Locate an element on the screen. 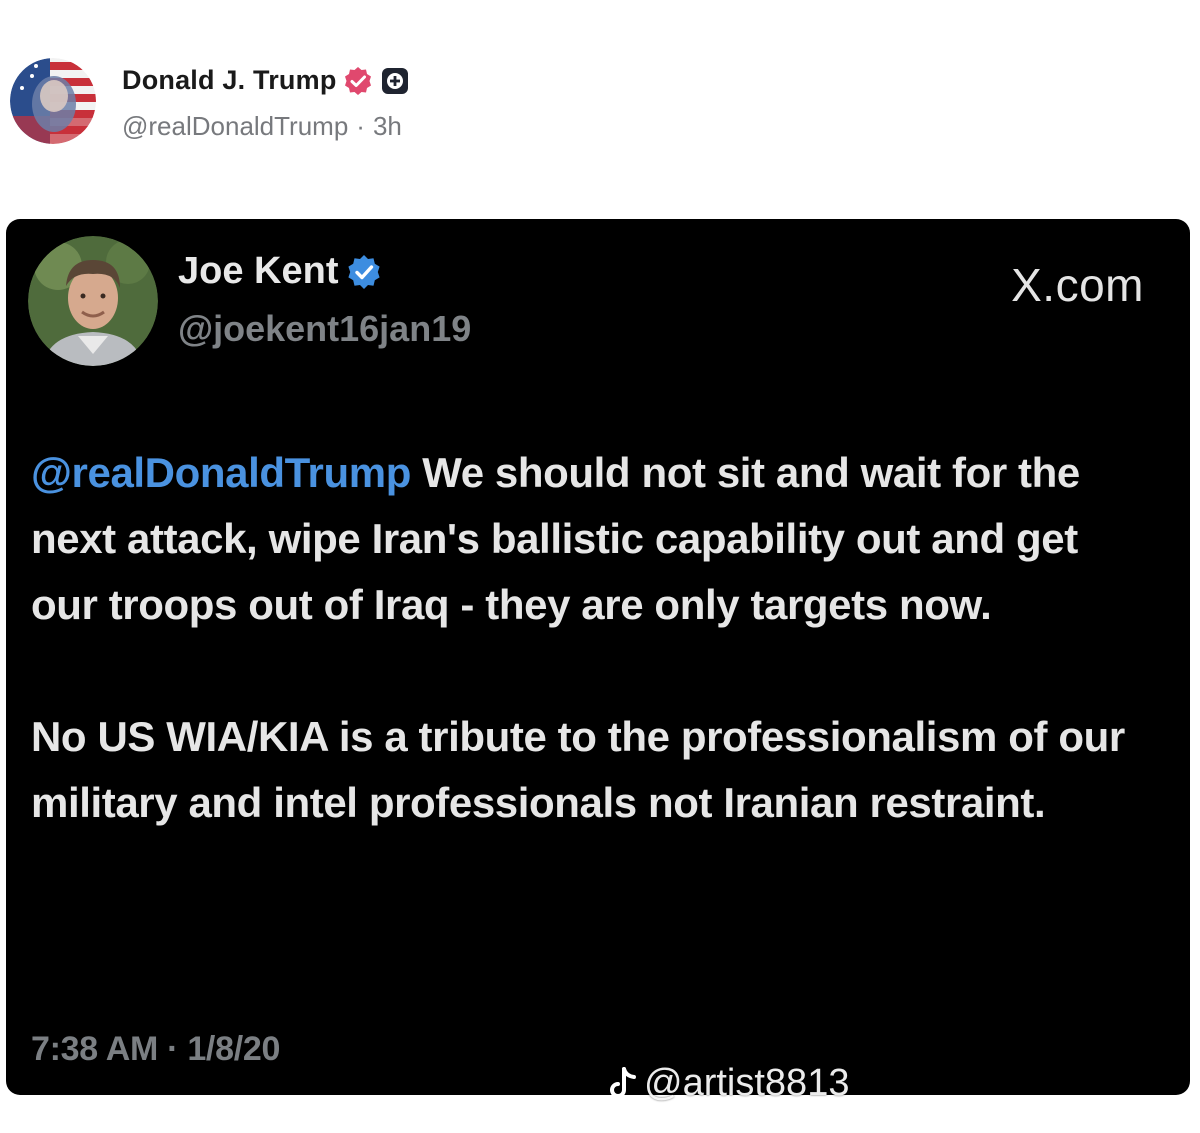  plus-badge-icon is located at coordinates (394, 80).